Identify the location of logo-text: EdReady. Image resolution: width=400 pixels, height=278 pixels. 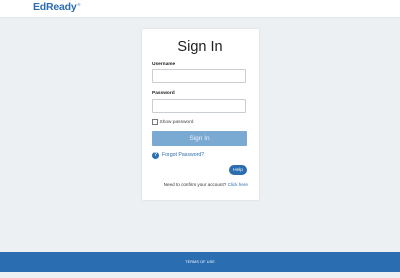
(55, 7).